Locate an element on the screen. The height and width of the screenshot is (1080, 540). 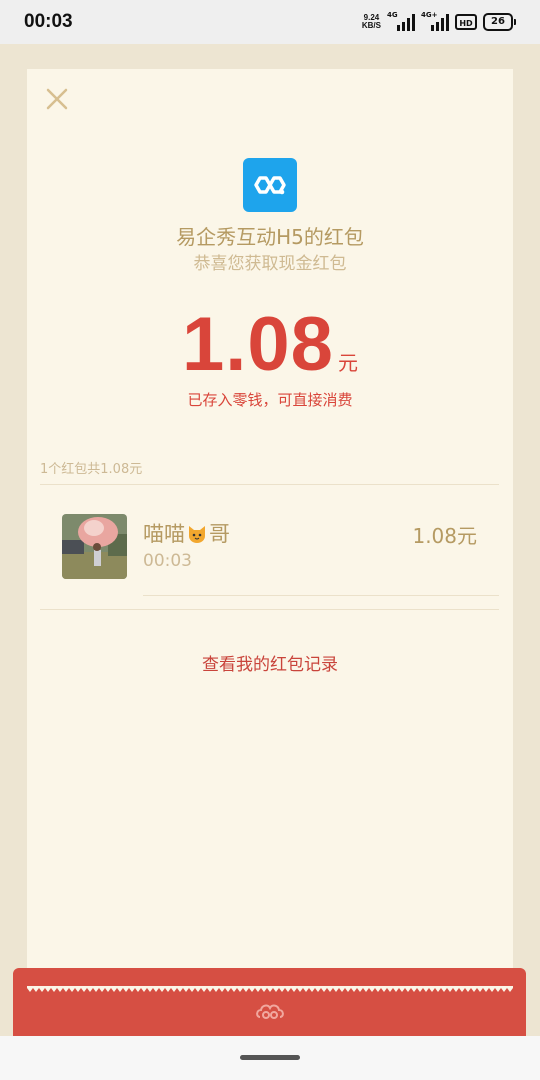
packet-summary: 1个红包共1.08元 is located at coordinates (91, 469).